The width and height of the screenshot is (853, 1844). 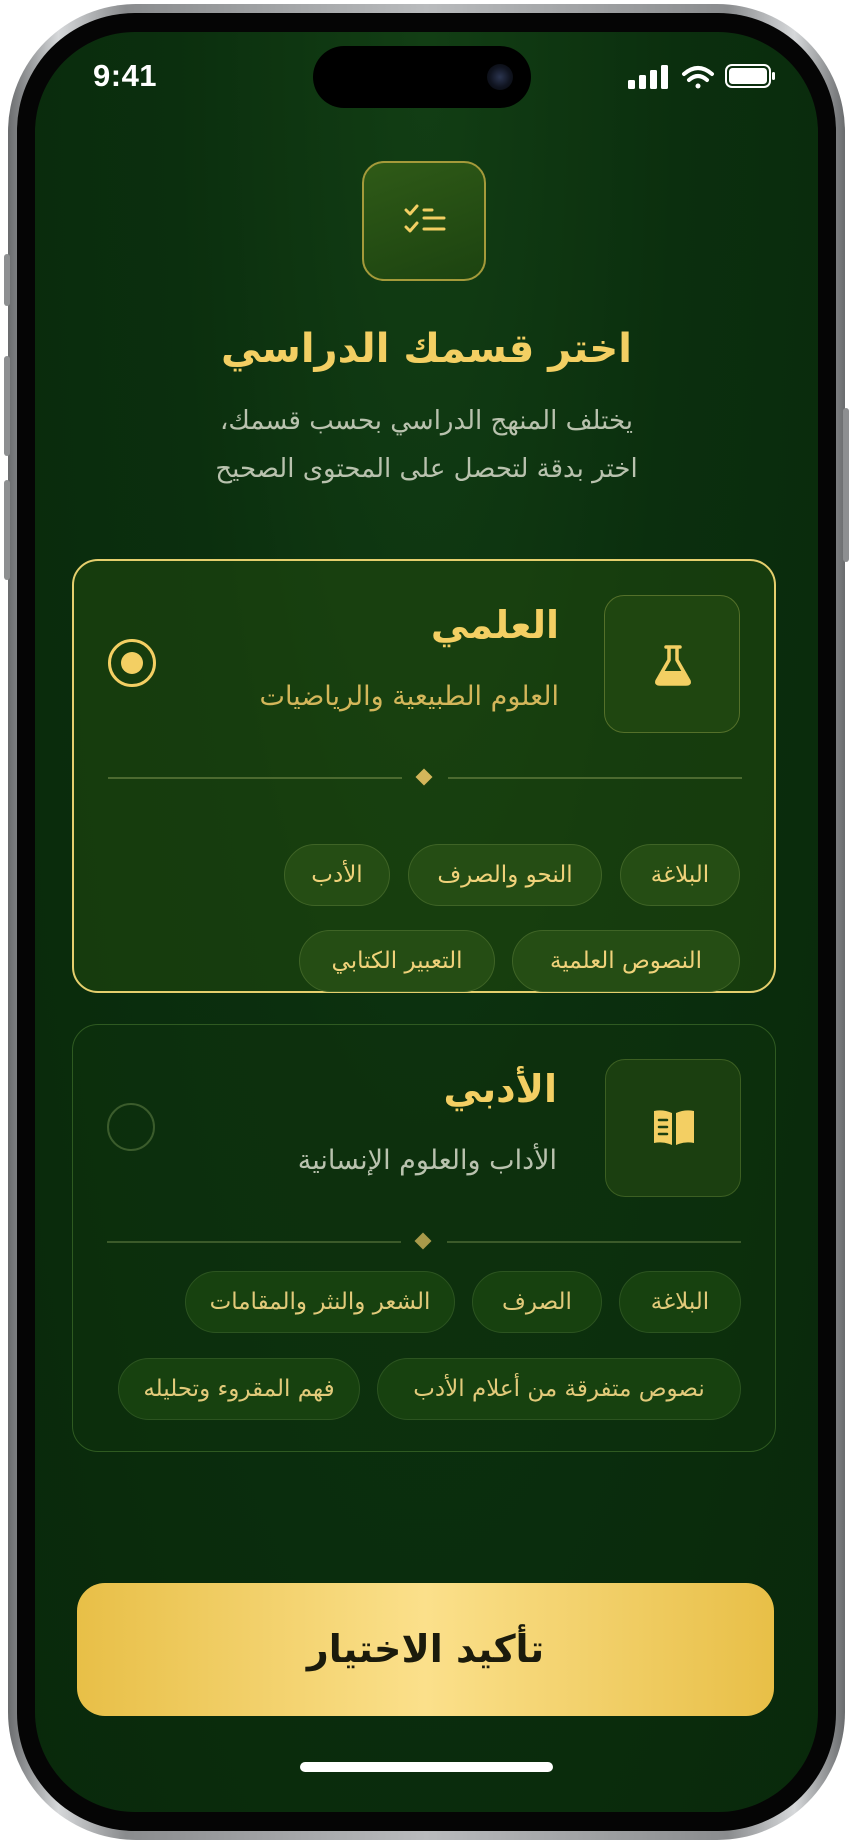 What do you see at coordinates (239, 1389) in the screenshot?
I see `subject-chip: فهم المقروء وتحليله` at bounding box center [239, 1389].